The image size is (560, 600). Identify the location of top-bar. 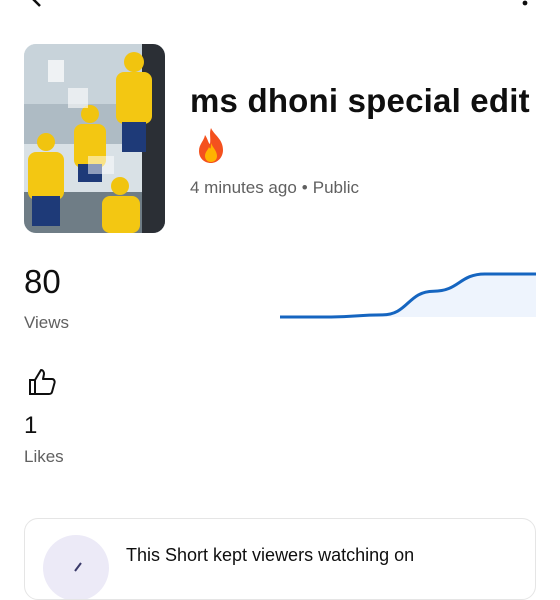
(280, 7).